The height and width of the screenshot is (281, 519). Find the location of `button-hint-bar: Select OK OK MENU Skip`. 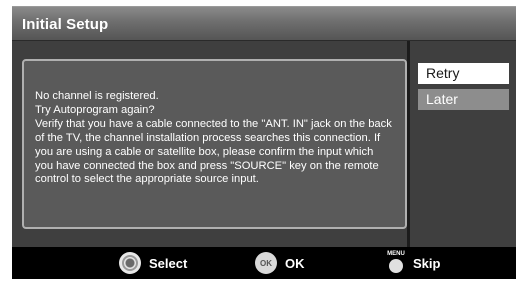

button-hint-bar: Select OK OK MENU Skip is located at coordinates (264, 263).